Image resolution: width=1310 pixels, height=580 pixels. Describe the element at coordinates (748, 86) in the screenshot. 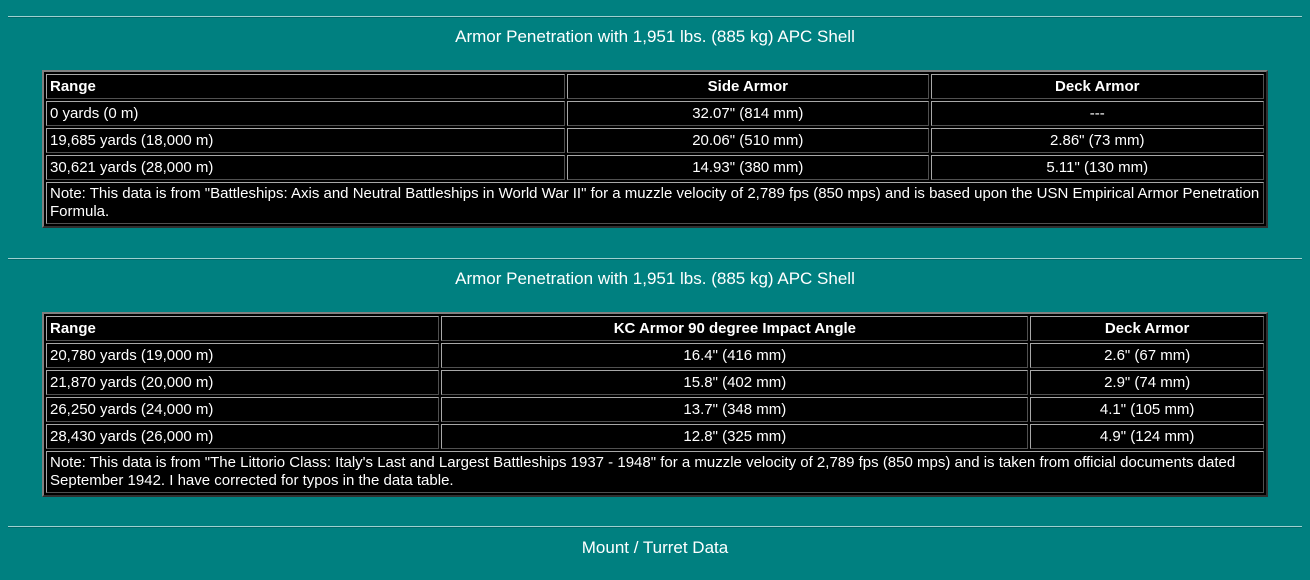

I see `header-side-armor: Side Armor` at that location.